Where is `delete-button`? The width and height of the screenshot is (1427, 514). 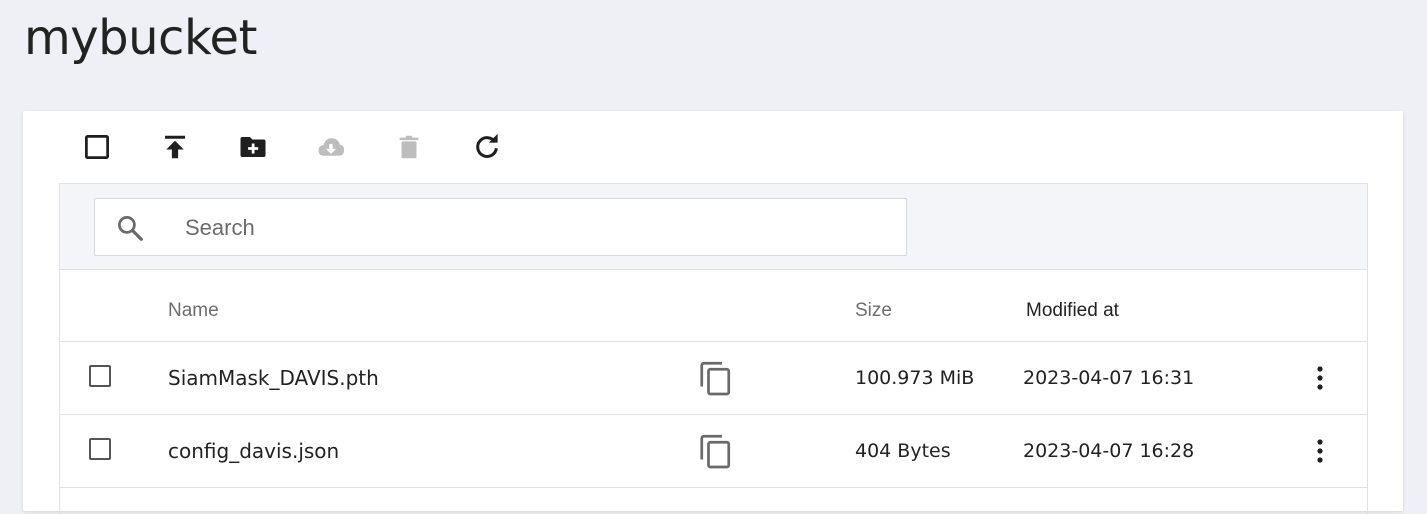 delete-button is located at coordinates (409, 147).